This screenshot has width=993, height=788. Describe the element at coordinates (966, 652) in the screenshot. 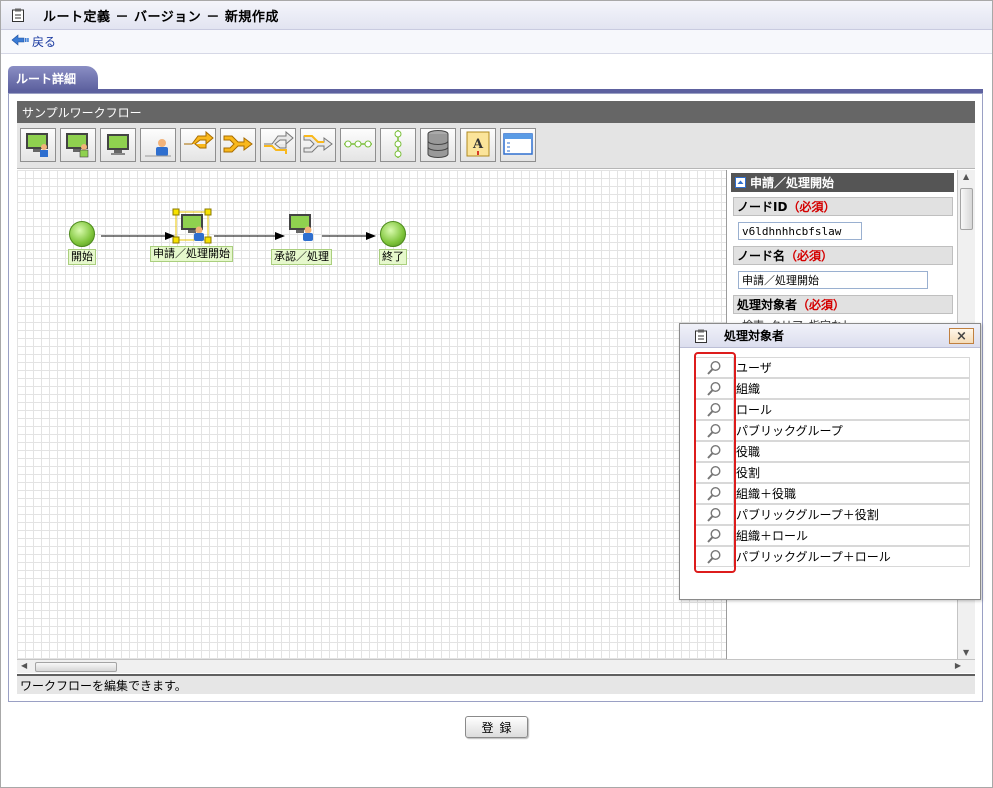

I see `scroll-down-icon: ▼` at that location.